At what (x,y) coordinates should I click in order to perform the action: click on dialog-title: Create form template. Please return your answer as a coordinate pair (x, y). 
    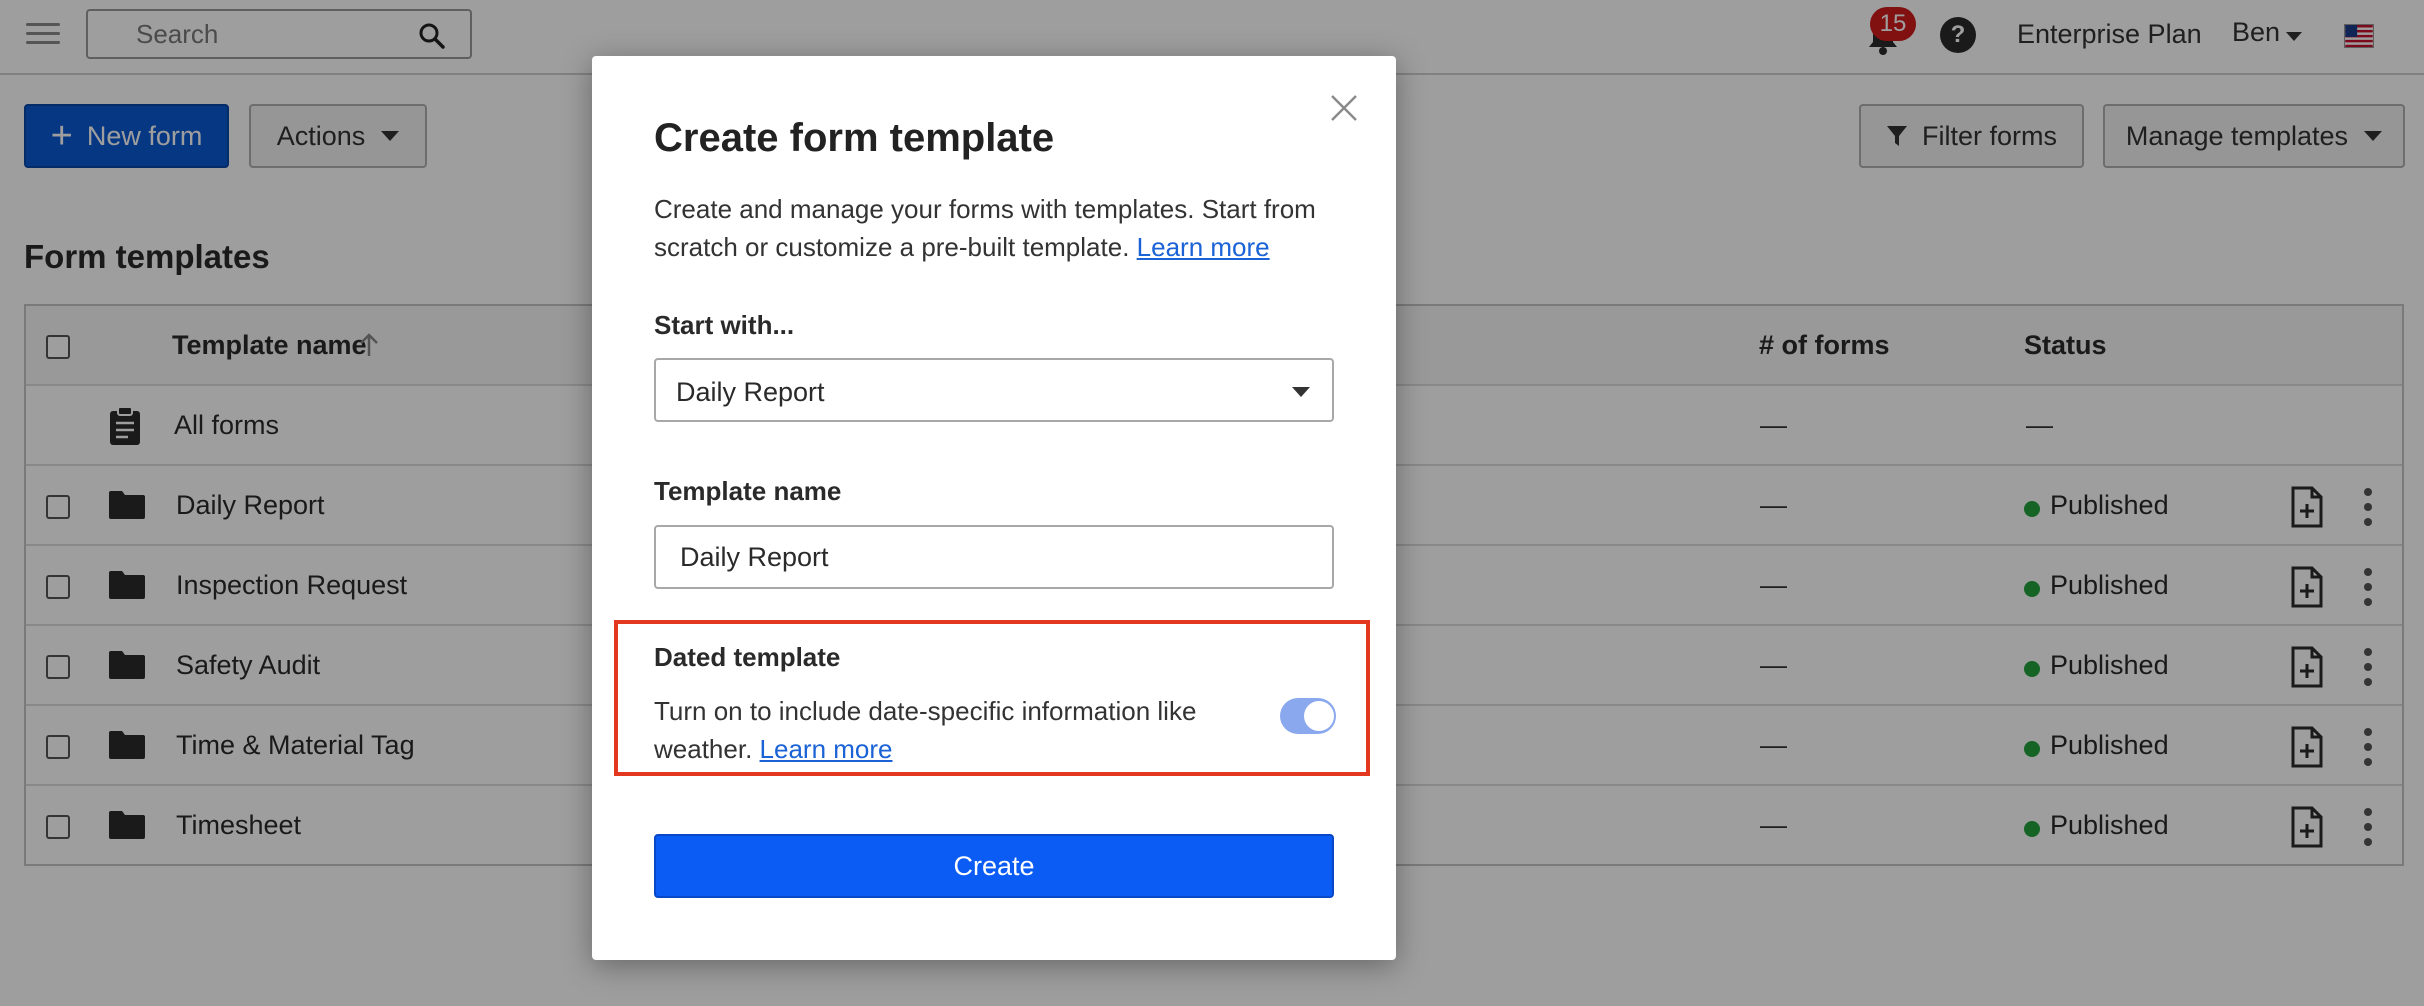
    Looking at the image, I should click on (854, 138).